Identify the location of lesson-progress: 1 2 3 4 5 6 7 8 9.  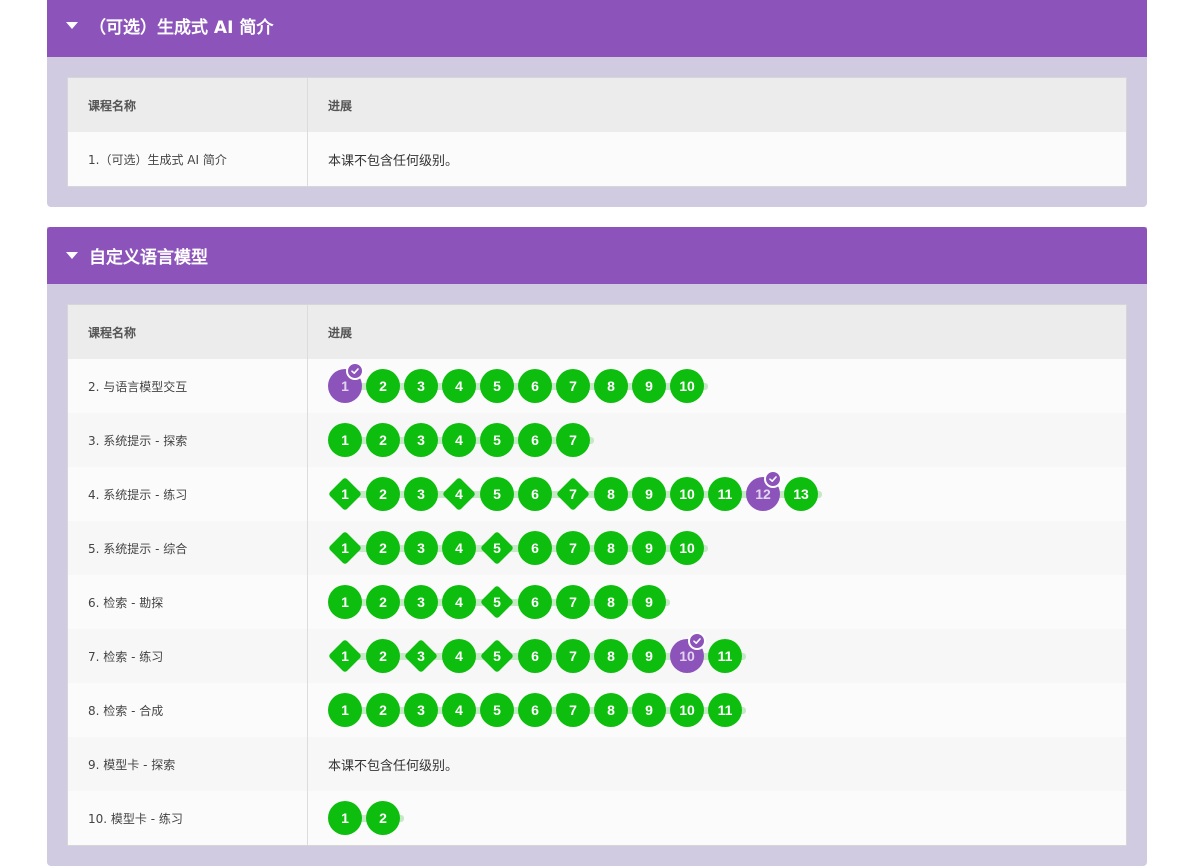
(717, 602).